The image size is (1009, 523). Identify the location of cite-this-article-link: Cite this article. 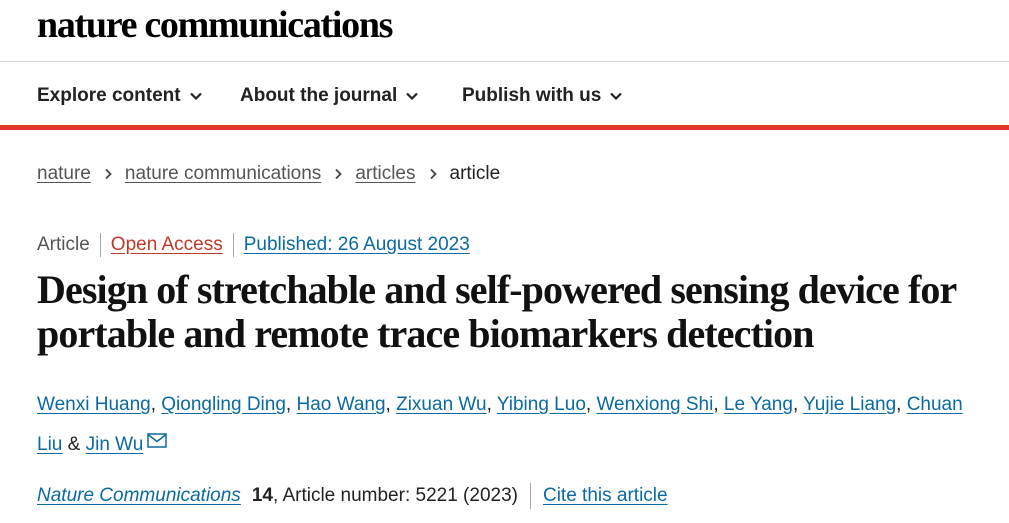
(605, 496).